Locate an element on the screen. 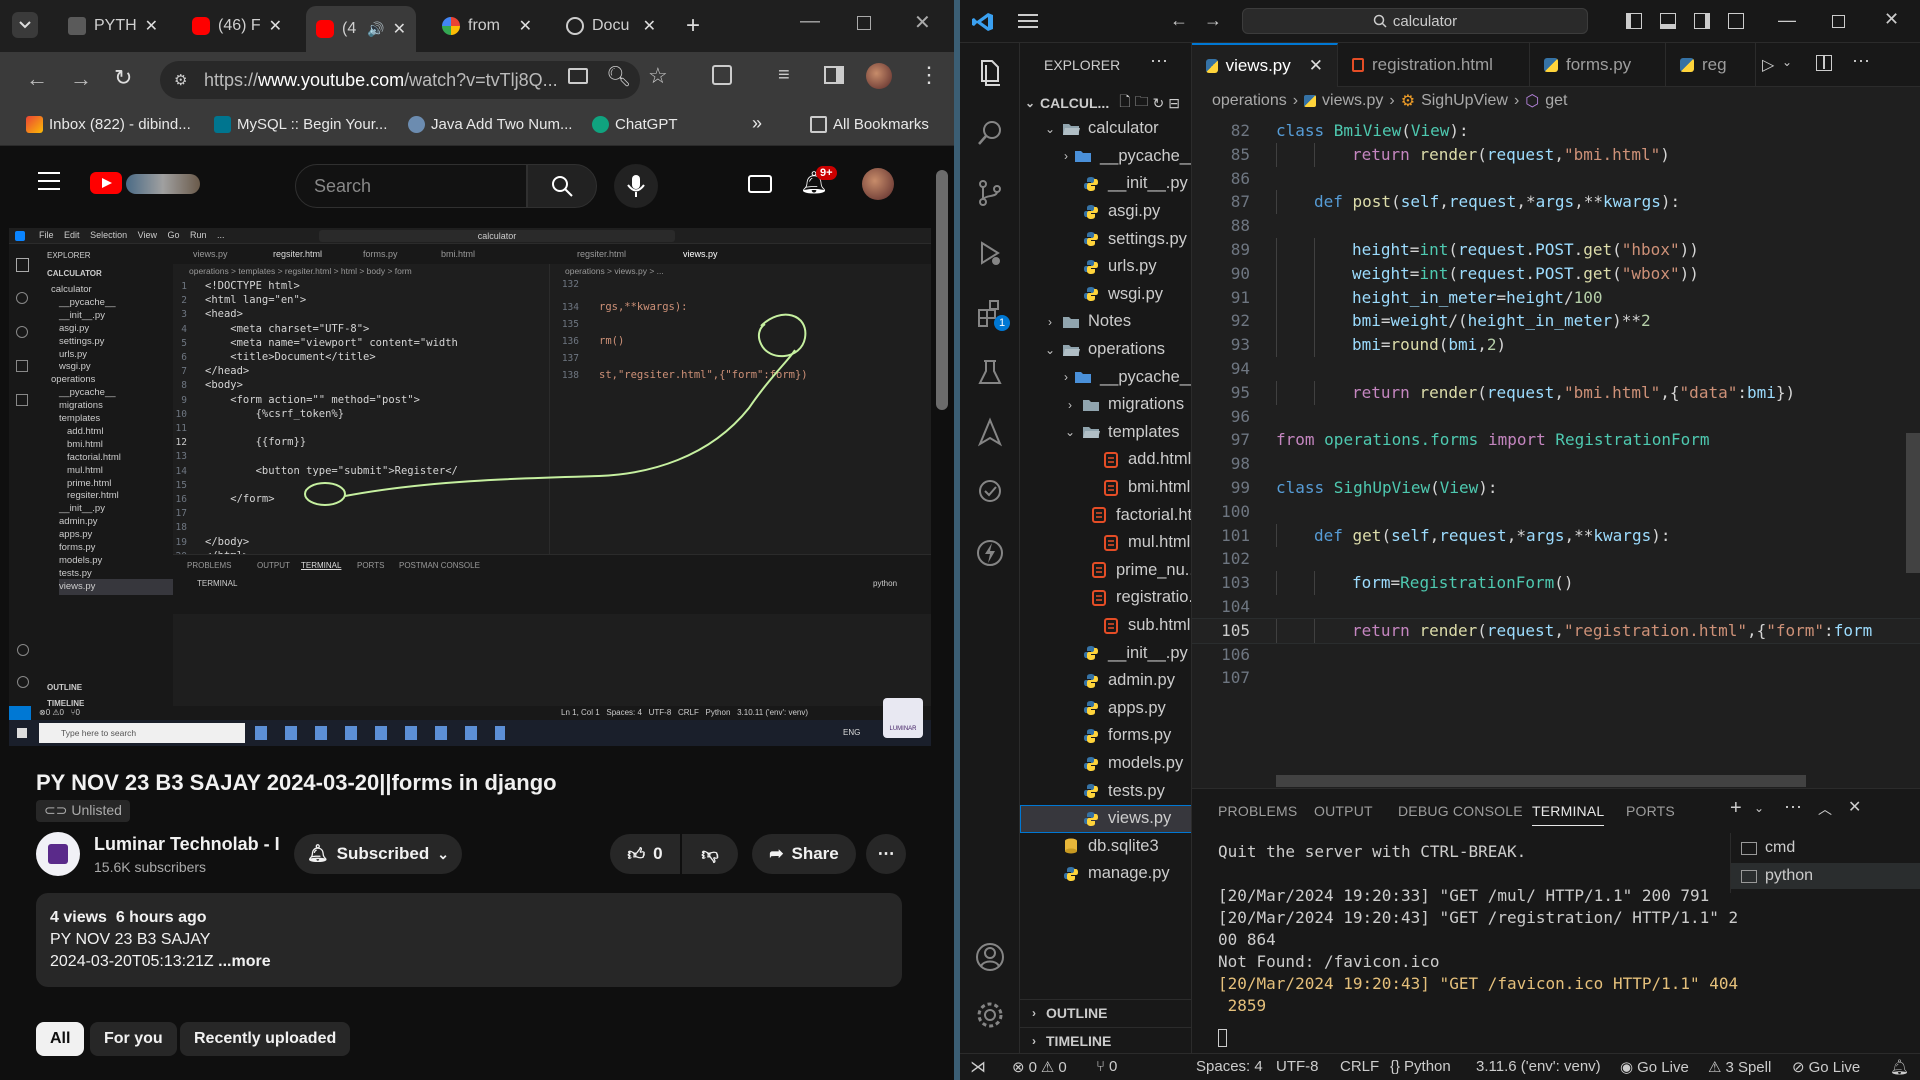  breadcrumb-item: SighUpView is located at coordinates (1464, 101).